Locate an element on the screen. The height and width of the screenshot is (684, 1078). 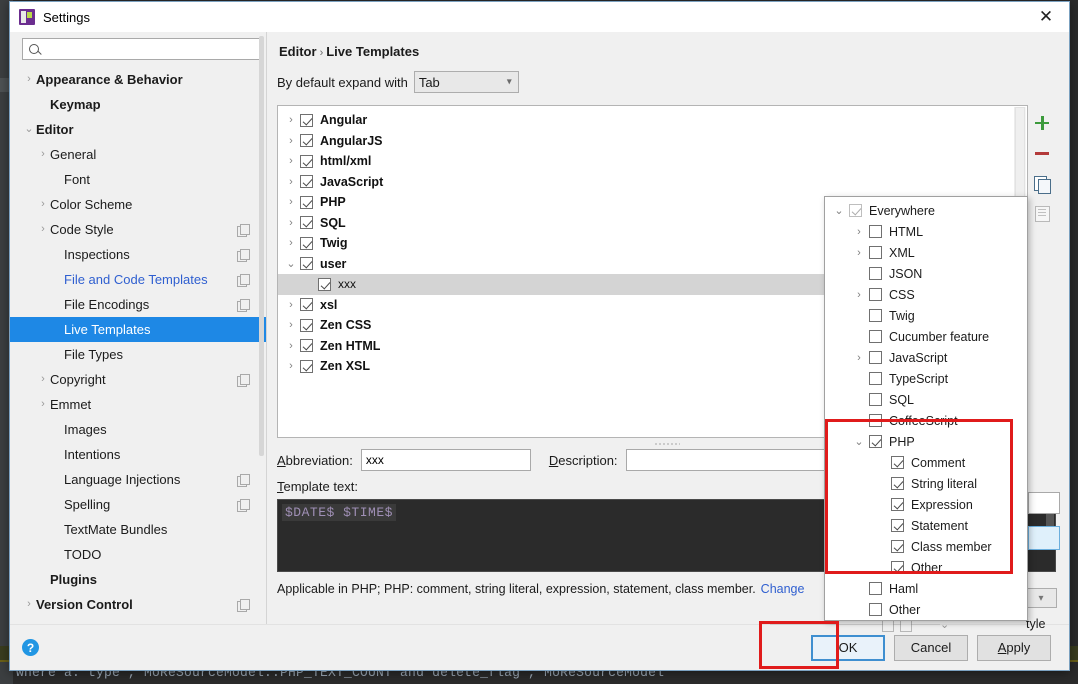
sidebar-item-keymap: Keymap is located at coordinates (138, 104).